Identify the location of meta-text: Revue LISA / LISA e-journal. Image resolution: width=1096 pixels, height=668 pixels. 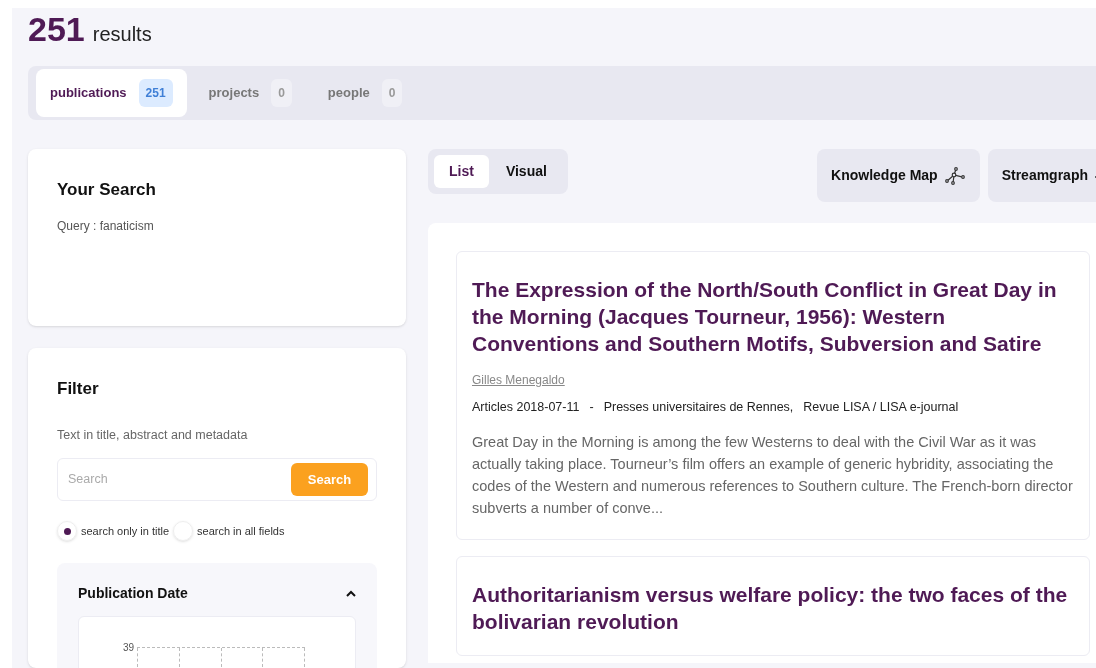
(881, 407).